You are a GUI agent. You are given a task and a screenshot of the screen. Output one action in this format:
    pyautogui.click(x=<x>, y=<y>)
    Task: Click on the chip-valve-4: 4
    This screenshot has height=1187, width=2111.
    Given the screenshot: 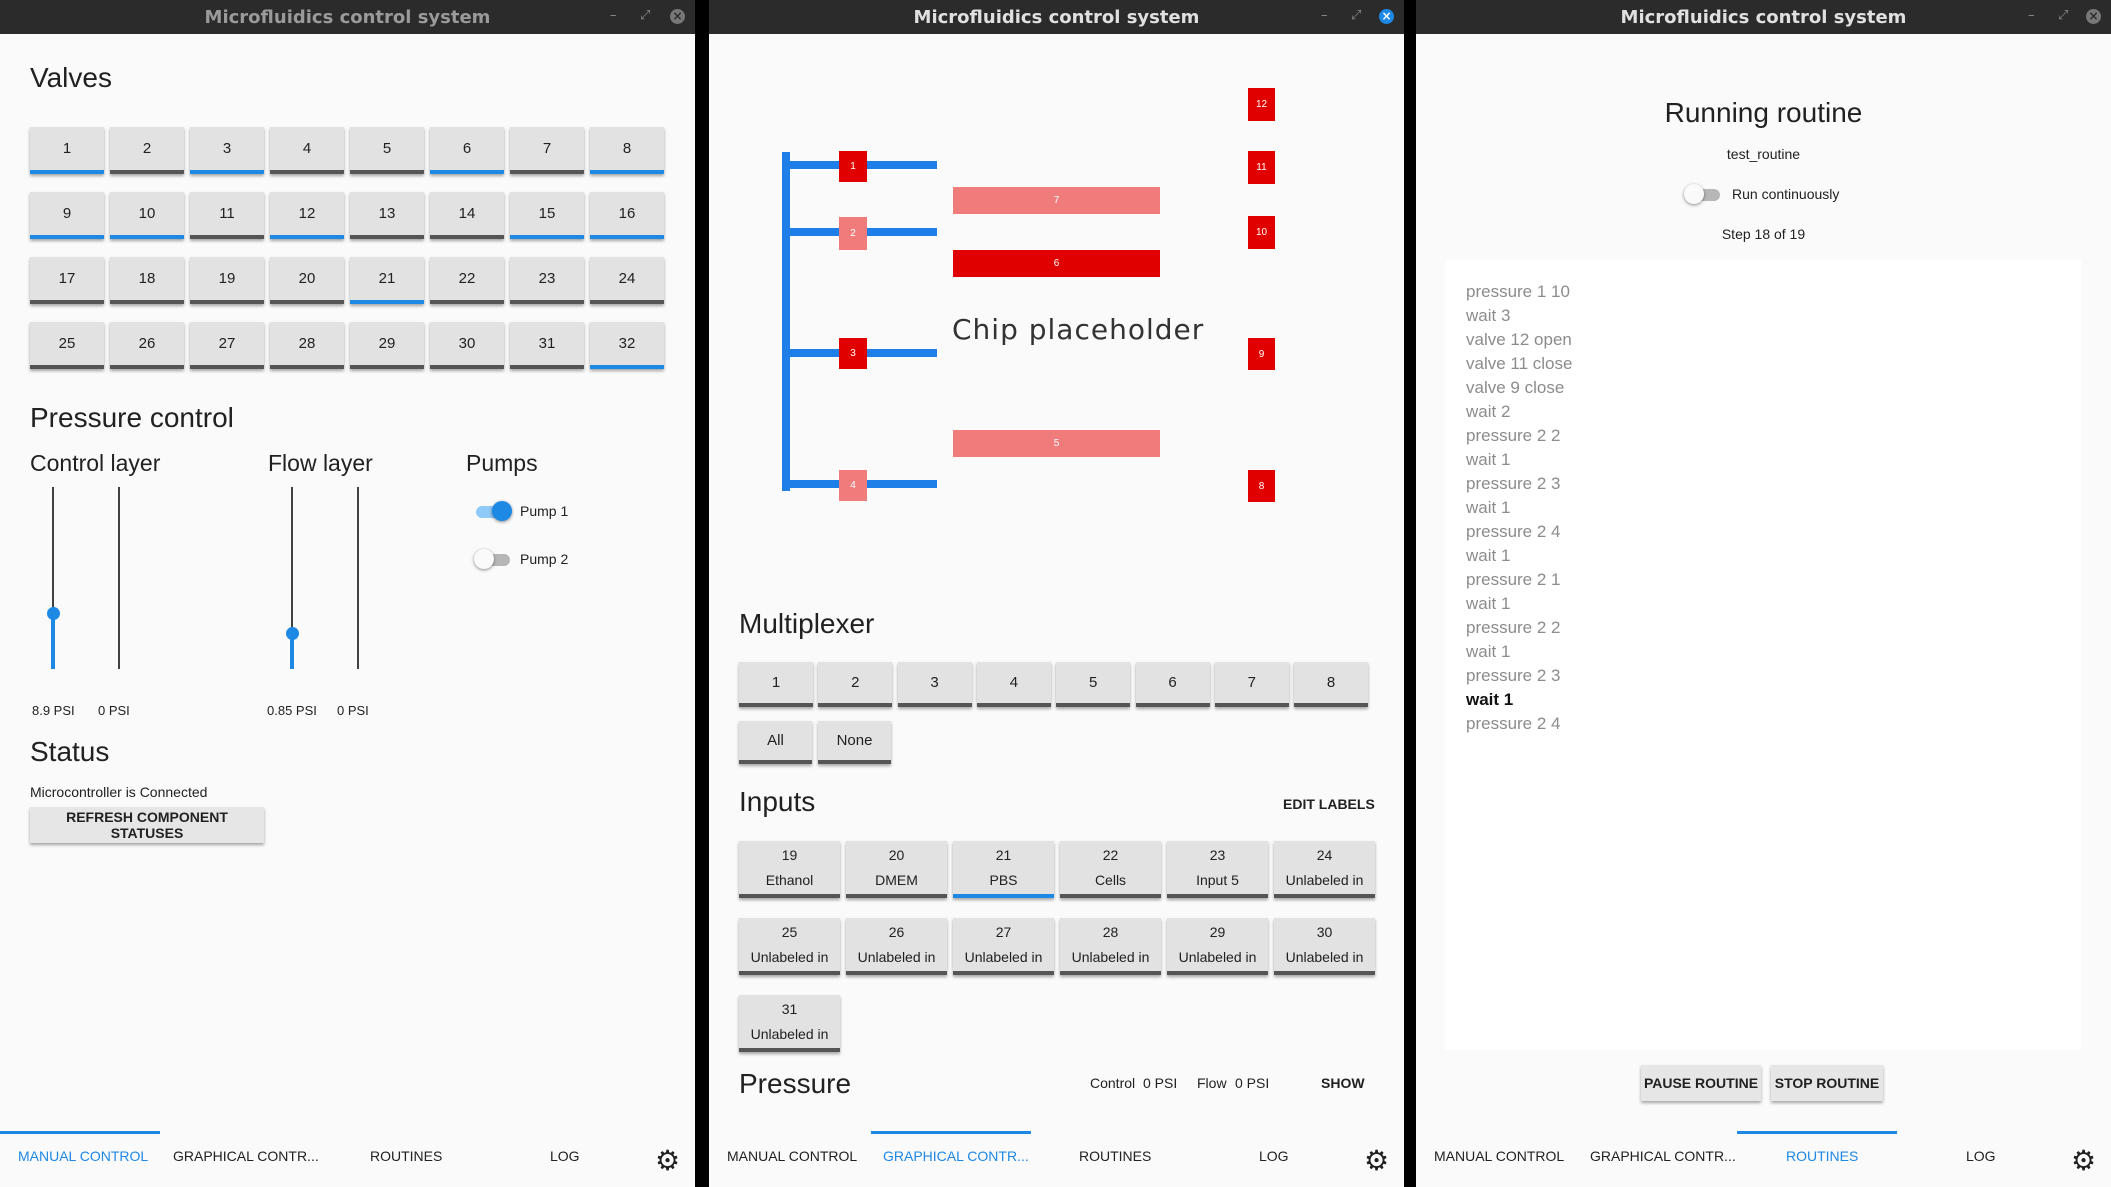 What is the action you would take?
    pyautogui.click(x=853, y=485)
    